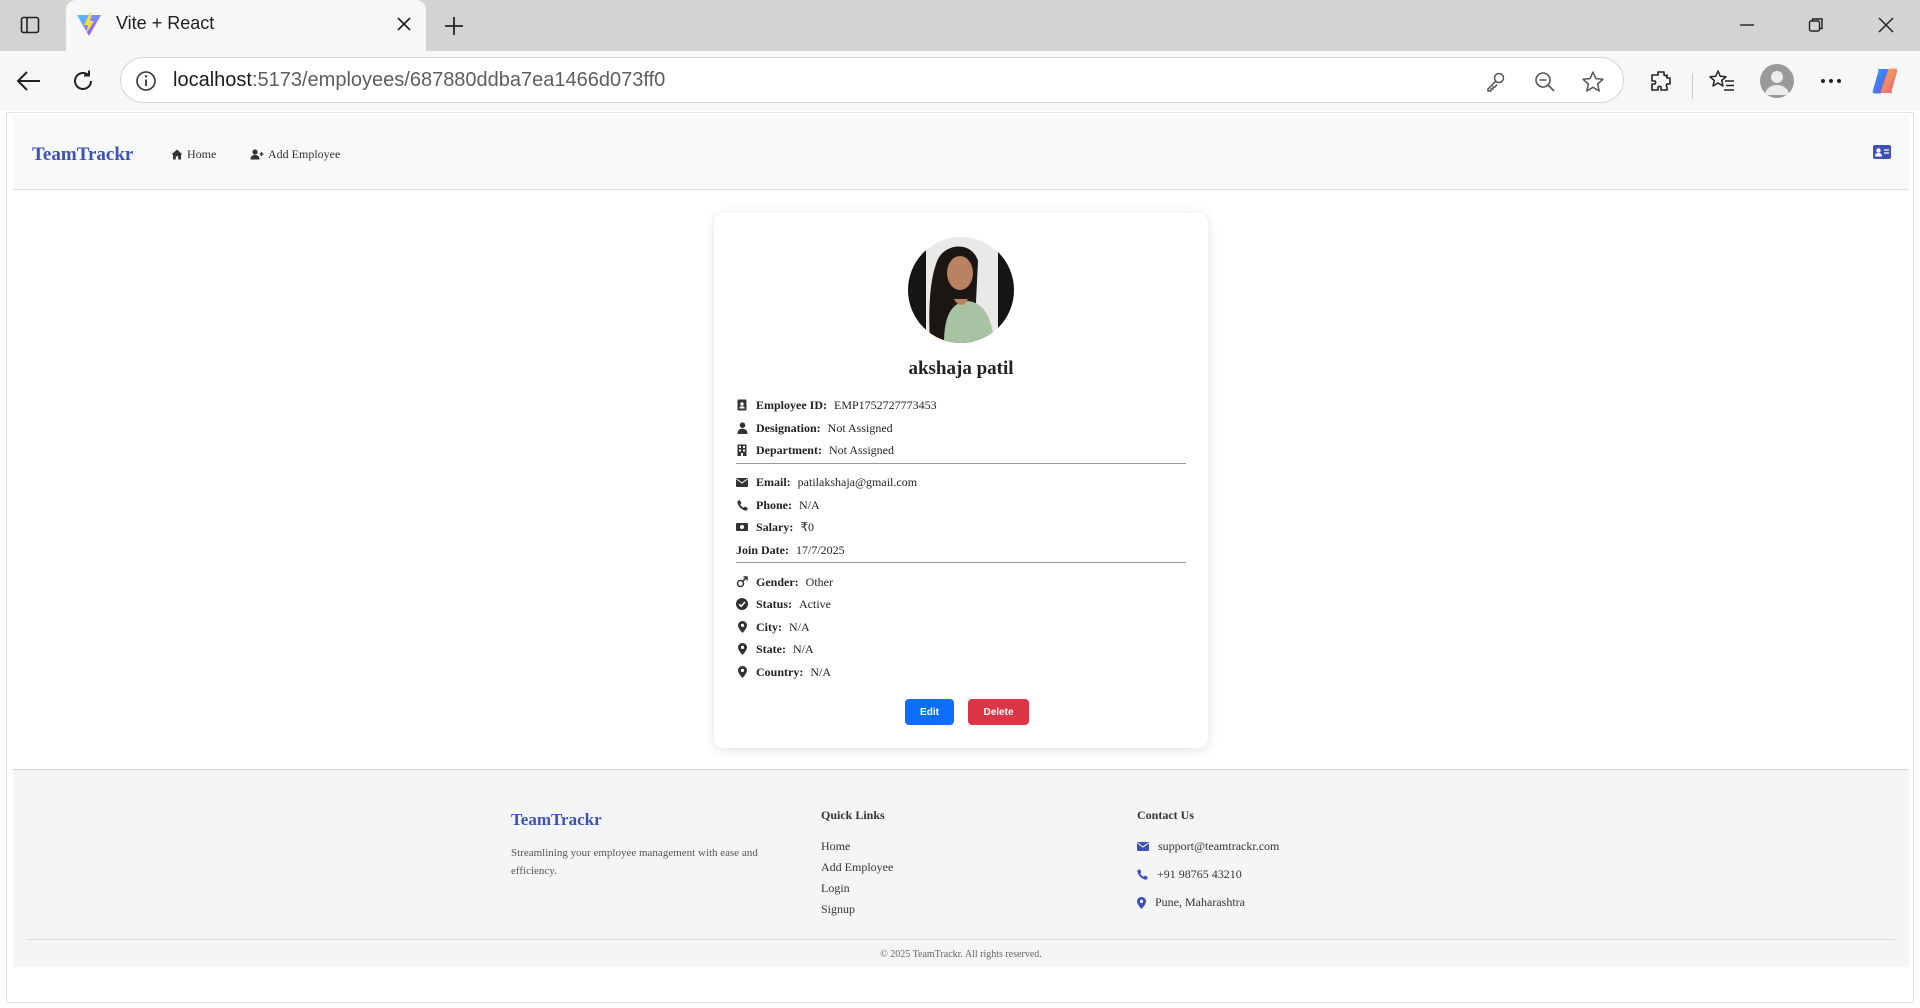 Image resolution: width=1920 pixels, height=1008 pixels. What do you see at coordinates (742, 527) in the screenshot?
I see `money-icon` at bounding box center [742, 527].